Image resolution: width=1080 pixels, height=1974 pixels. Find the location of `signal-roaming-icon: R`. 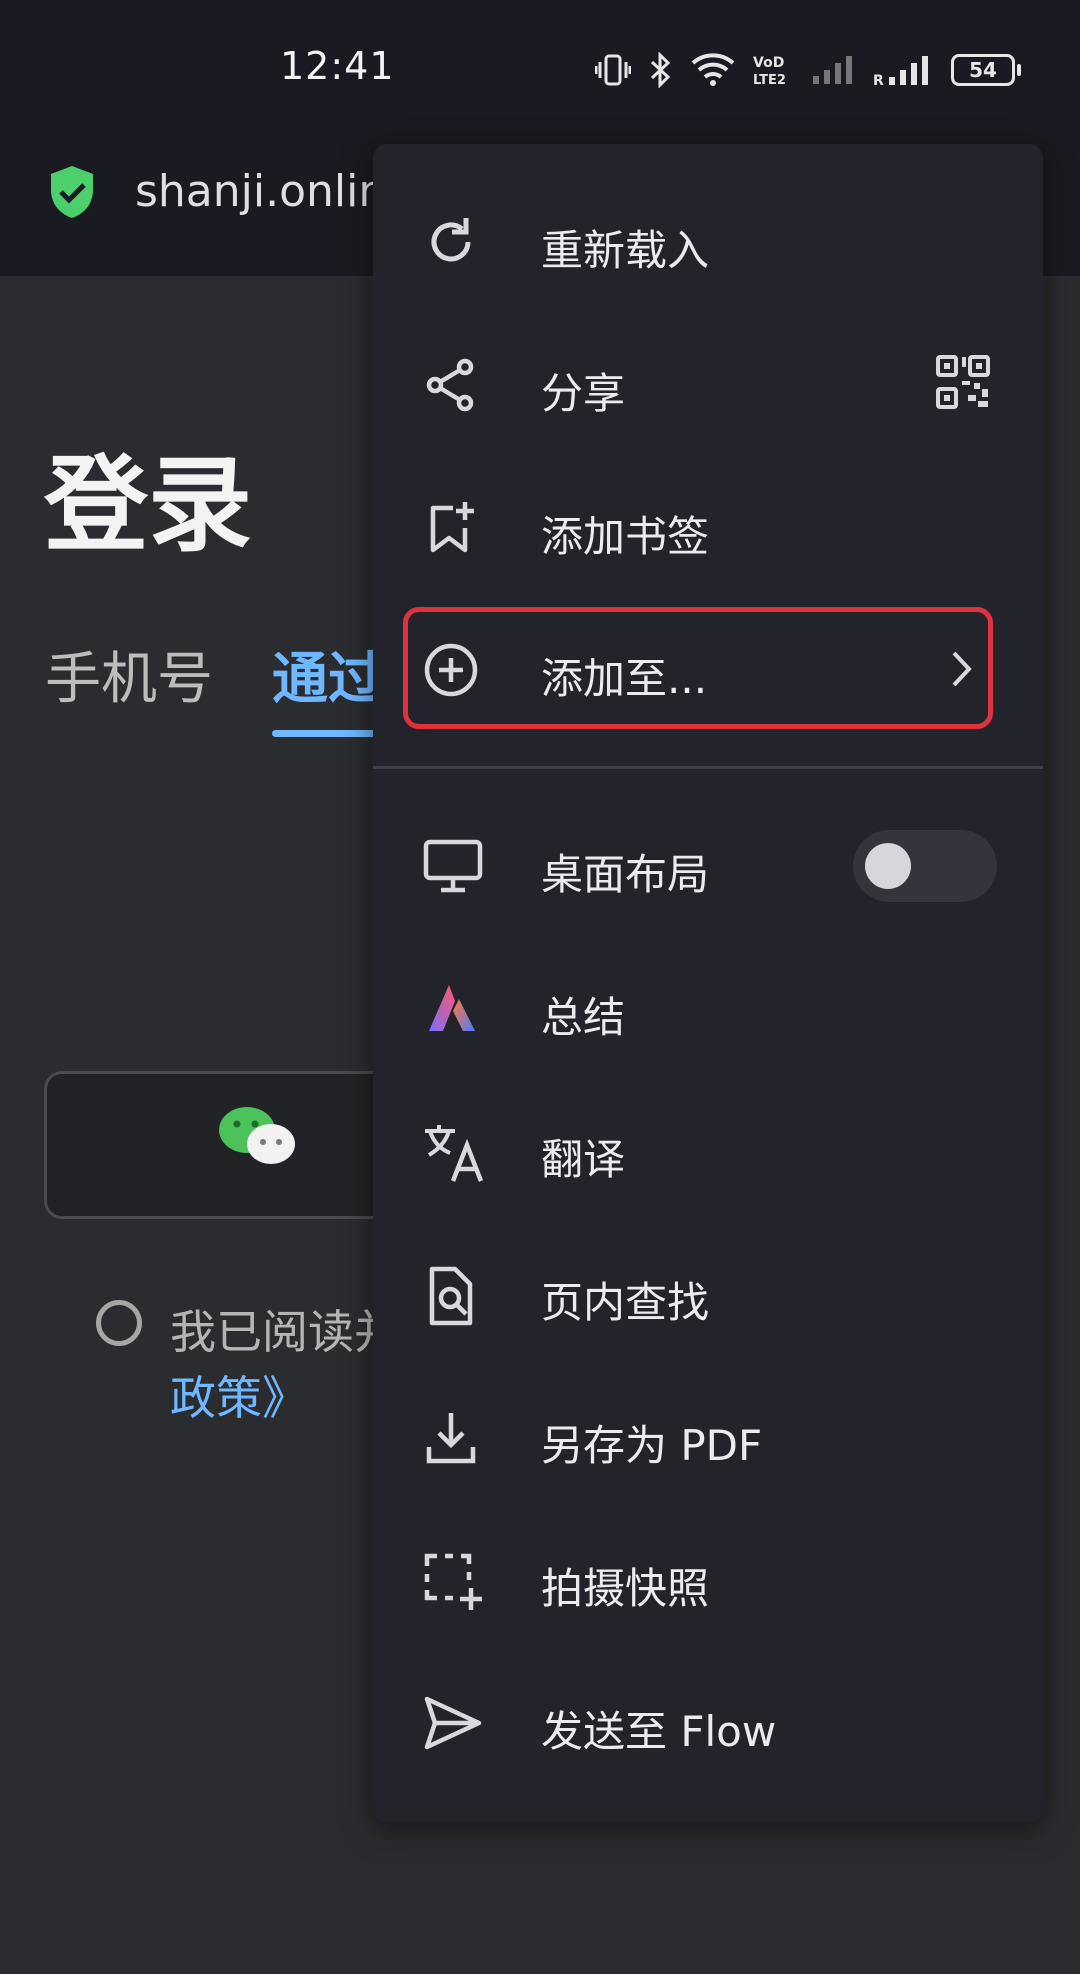

signal-roaming-icon: R is located at coordinates (903, 70).